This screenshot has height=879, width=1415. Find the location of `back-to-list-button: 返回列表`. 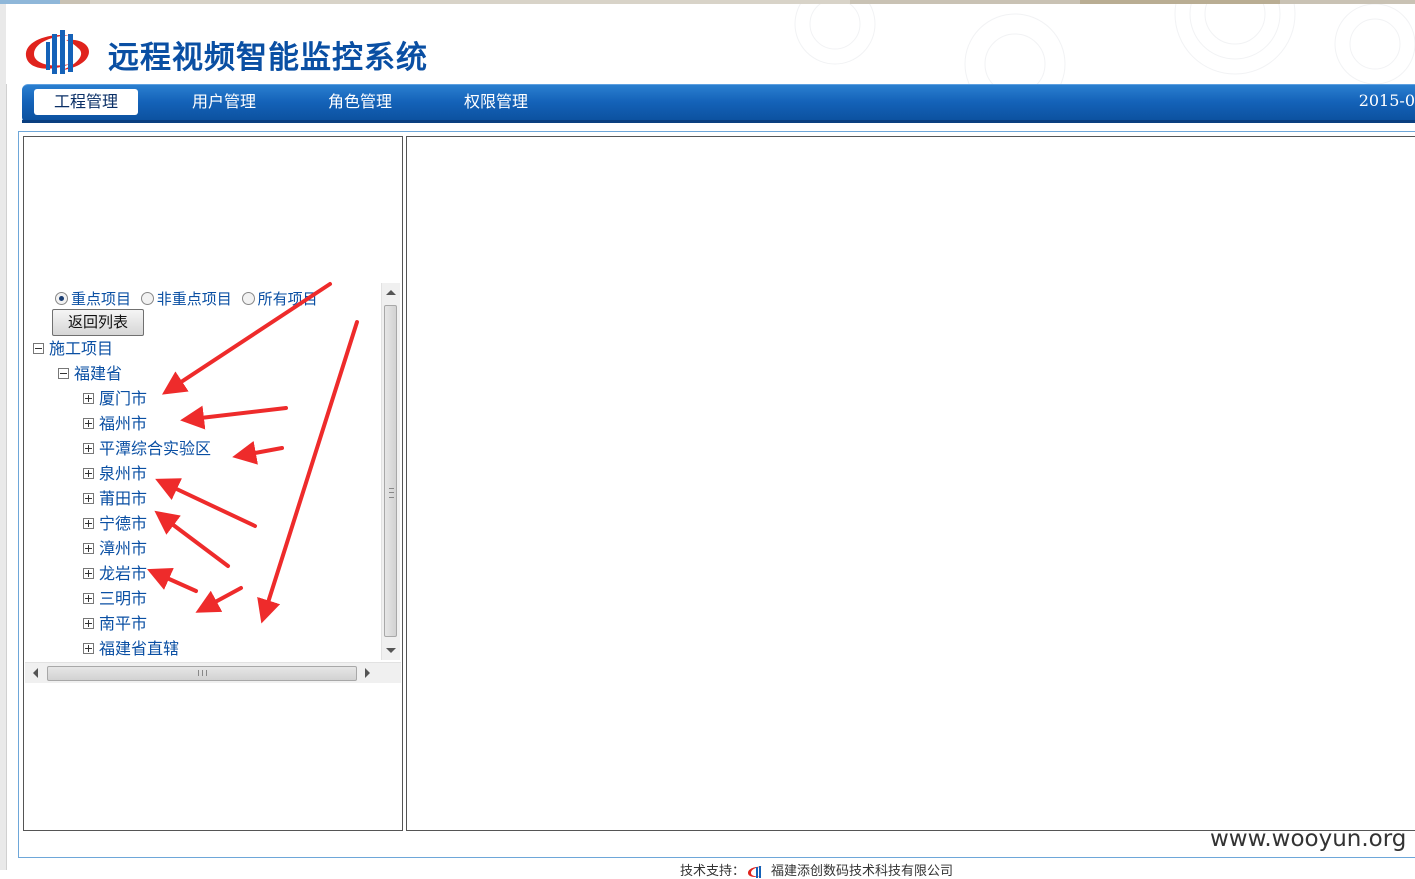

back-to-list-button: 返回列表 is located at coordinates (98, 322).